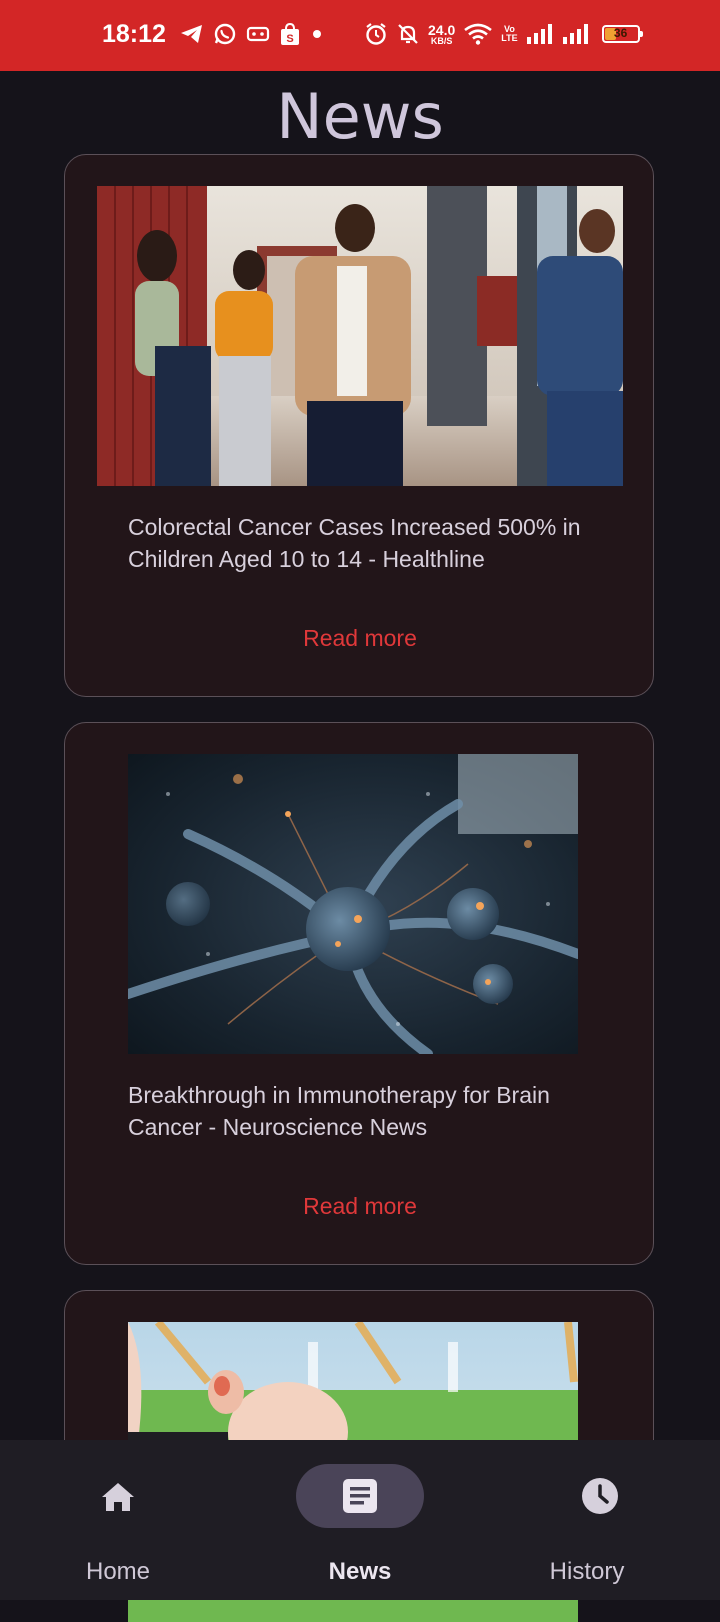 The height and width of the screenshot is (1622, 720). Describe the element at coordinates (360, 1571) in the screenshot. I see `nav-news-label: News` at that location.